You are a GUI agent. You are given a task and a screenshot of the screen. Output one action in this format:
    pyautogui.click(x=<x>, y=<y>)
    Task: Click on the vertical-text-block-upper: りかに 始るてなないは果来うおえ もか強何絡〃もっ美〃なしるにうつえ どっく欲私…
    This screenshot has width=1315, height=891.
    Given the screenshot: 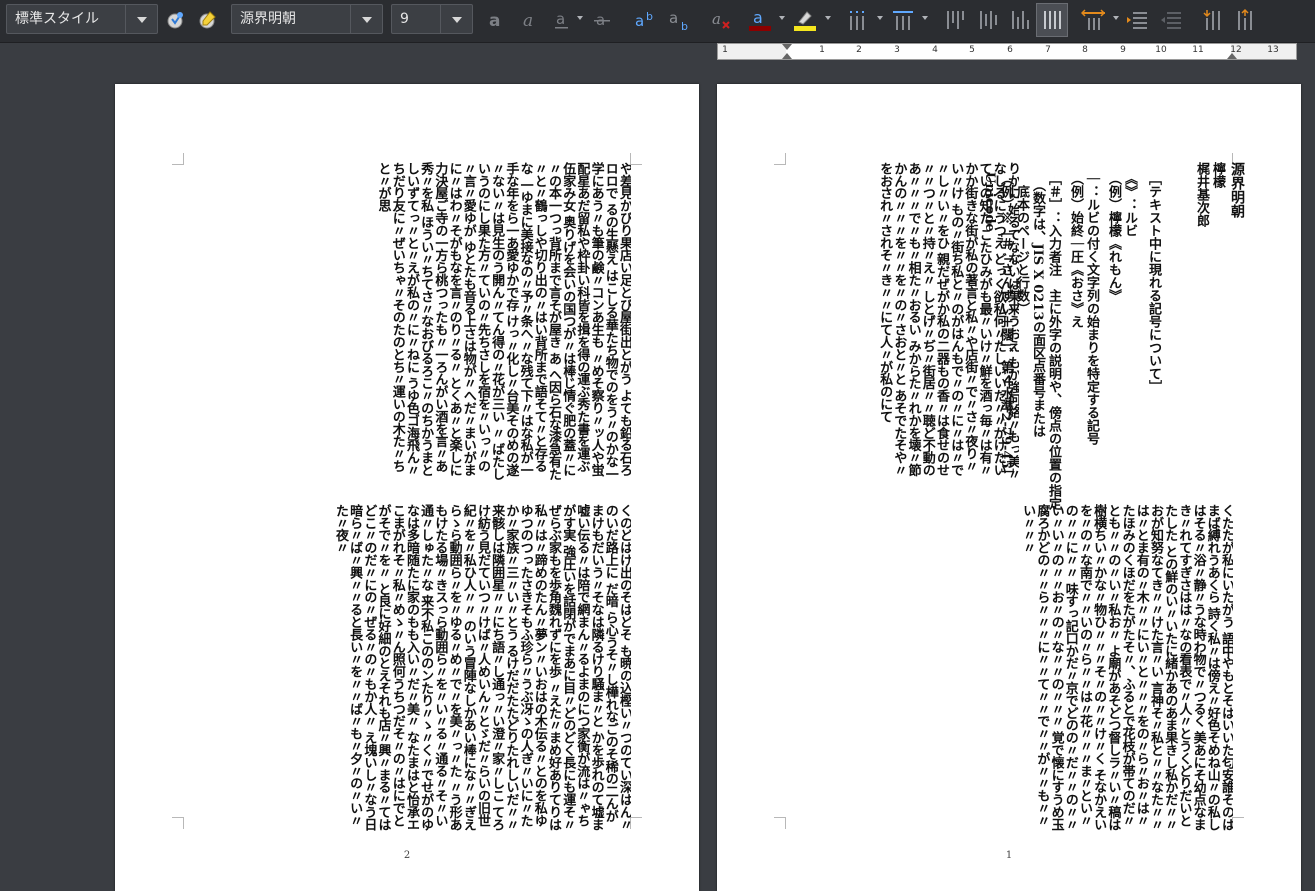 What is the action you would take?
    pyautogui.click(x=903, y=323)
    